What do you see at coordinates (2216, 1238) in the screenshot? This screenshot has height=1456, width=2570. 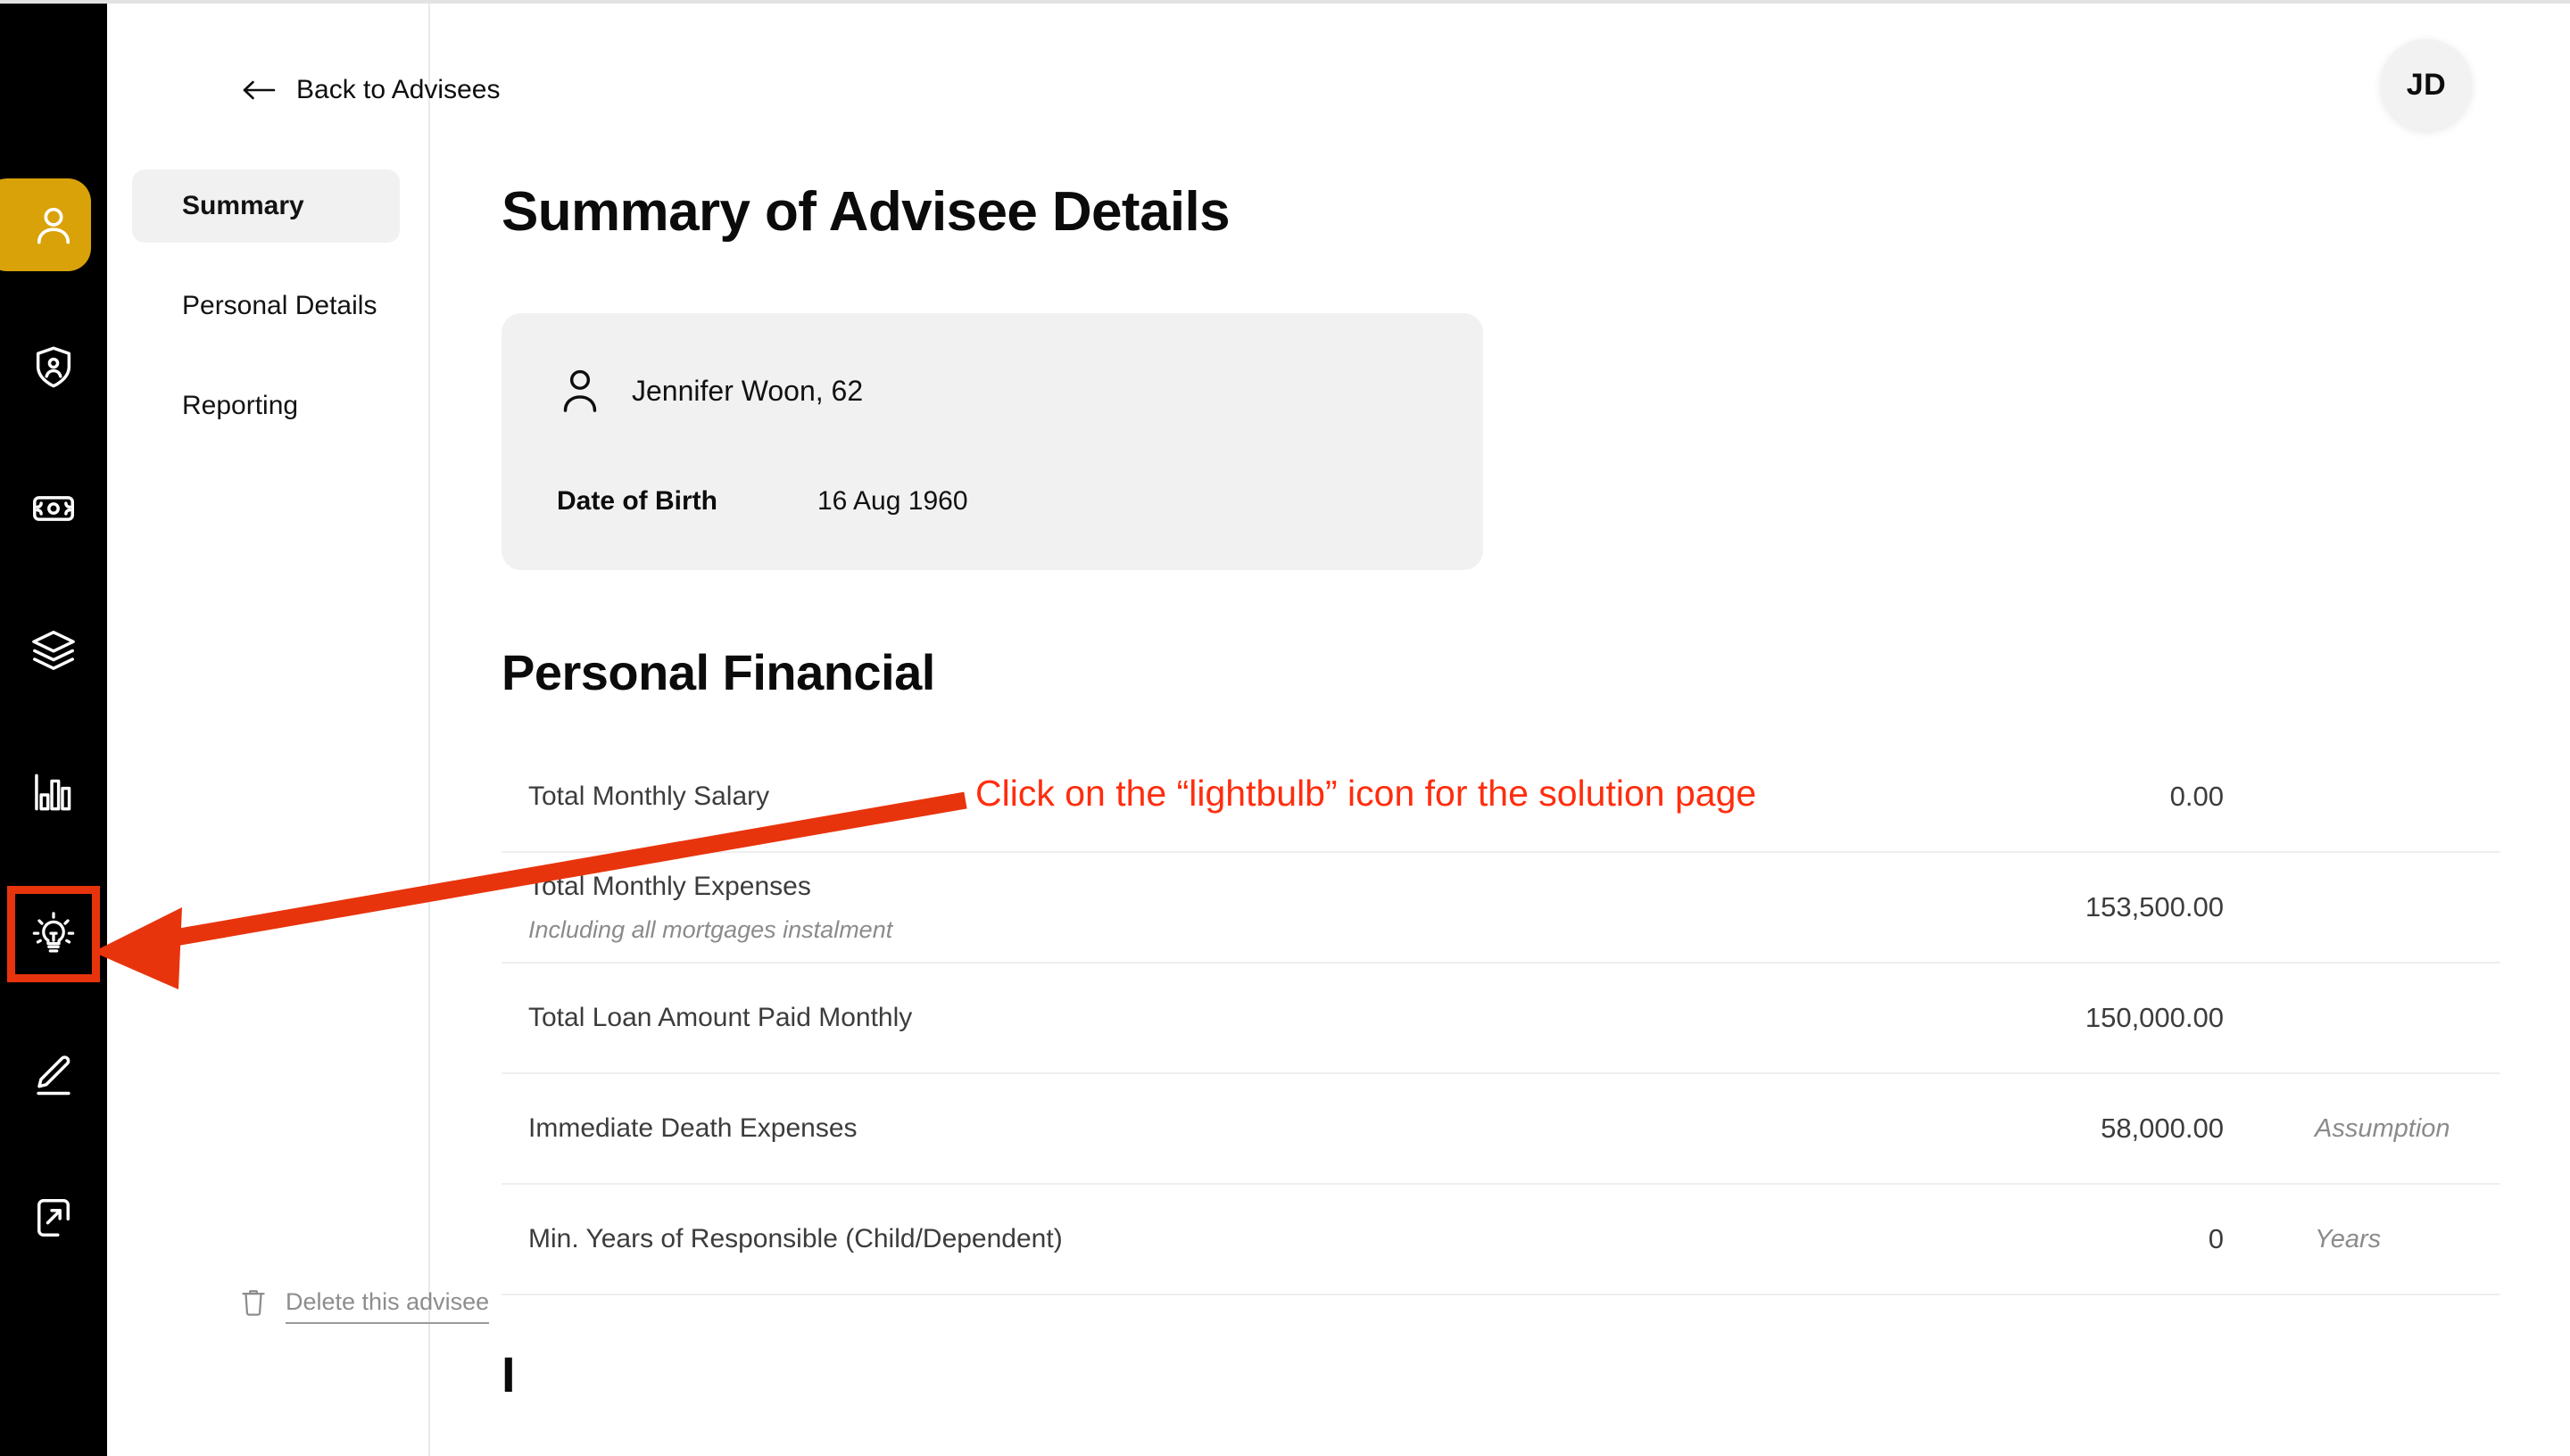 I see `table-cell-value: 0` at bounding box center [2216, 1238].